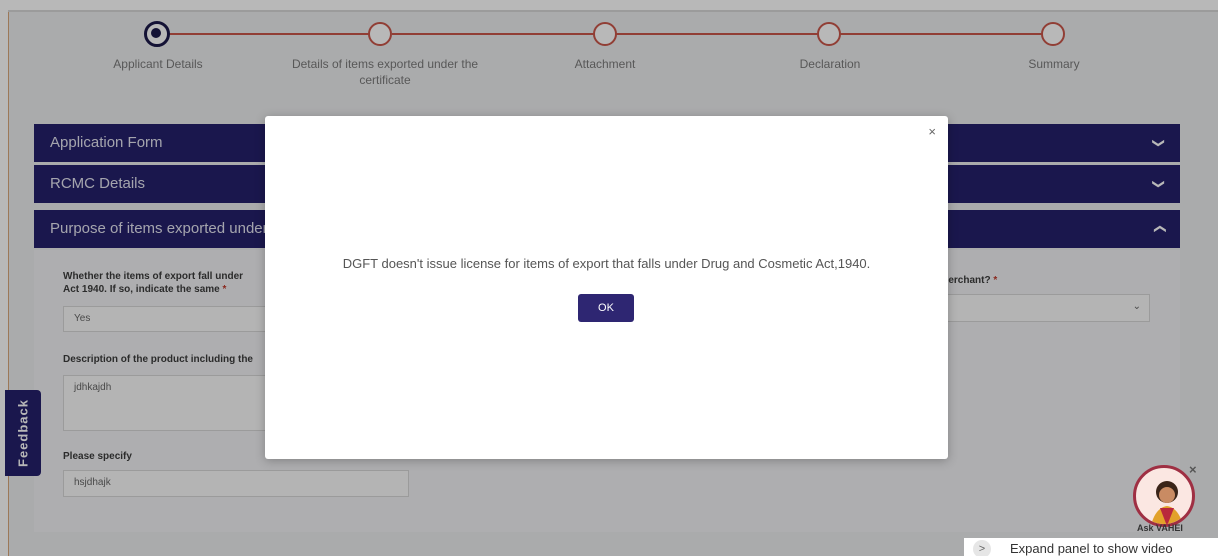 The image size is (1218, 556). What do you see at coordinates (1091, 548) in the screenshot?
I see `expand-panel-text: Expand panel to show video` at bounding box center [1091, 548].